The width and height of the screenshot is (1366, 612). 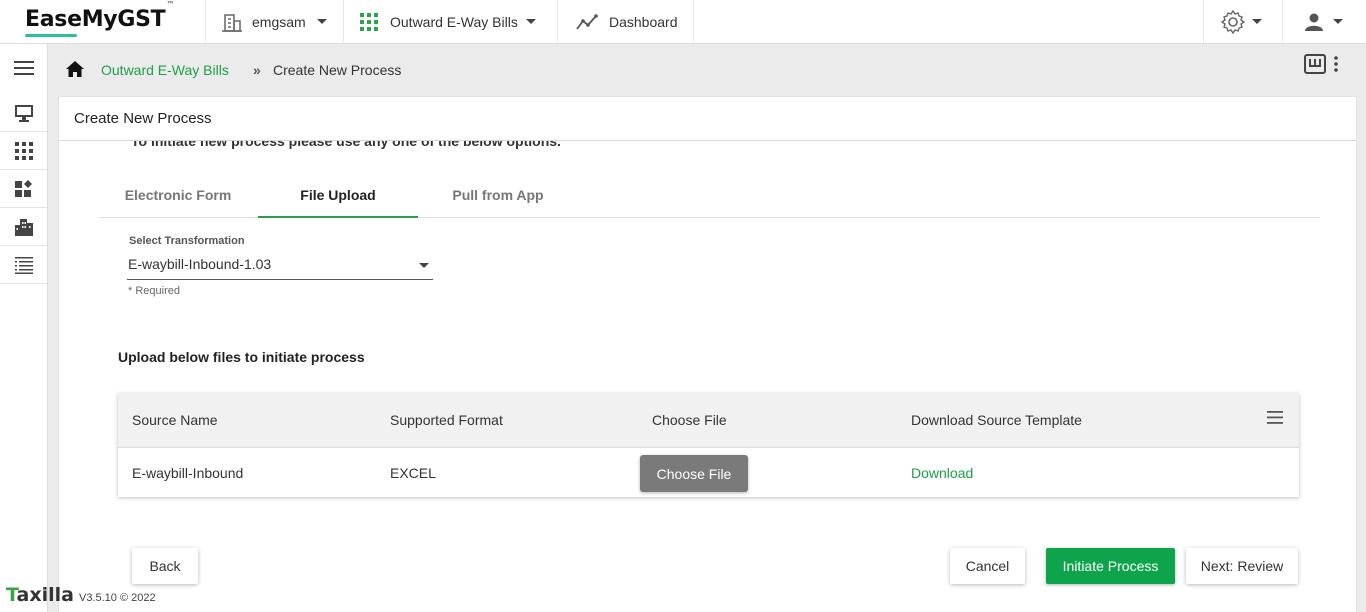 I want to click on module-switcher: Outward E-Way Bills, so click(x=447, y=21).